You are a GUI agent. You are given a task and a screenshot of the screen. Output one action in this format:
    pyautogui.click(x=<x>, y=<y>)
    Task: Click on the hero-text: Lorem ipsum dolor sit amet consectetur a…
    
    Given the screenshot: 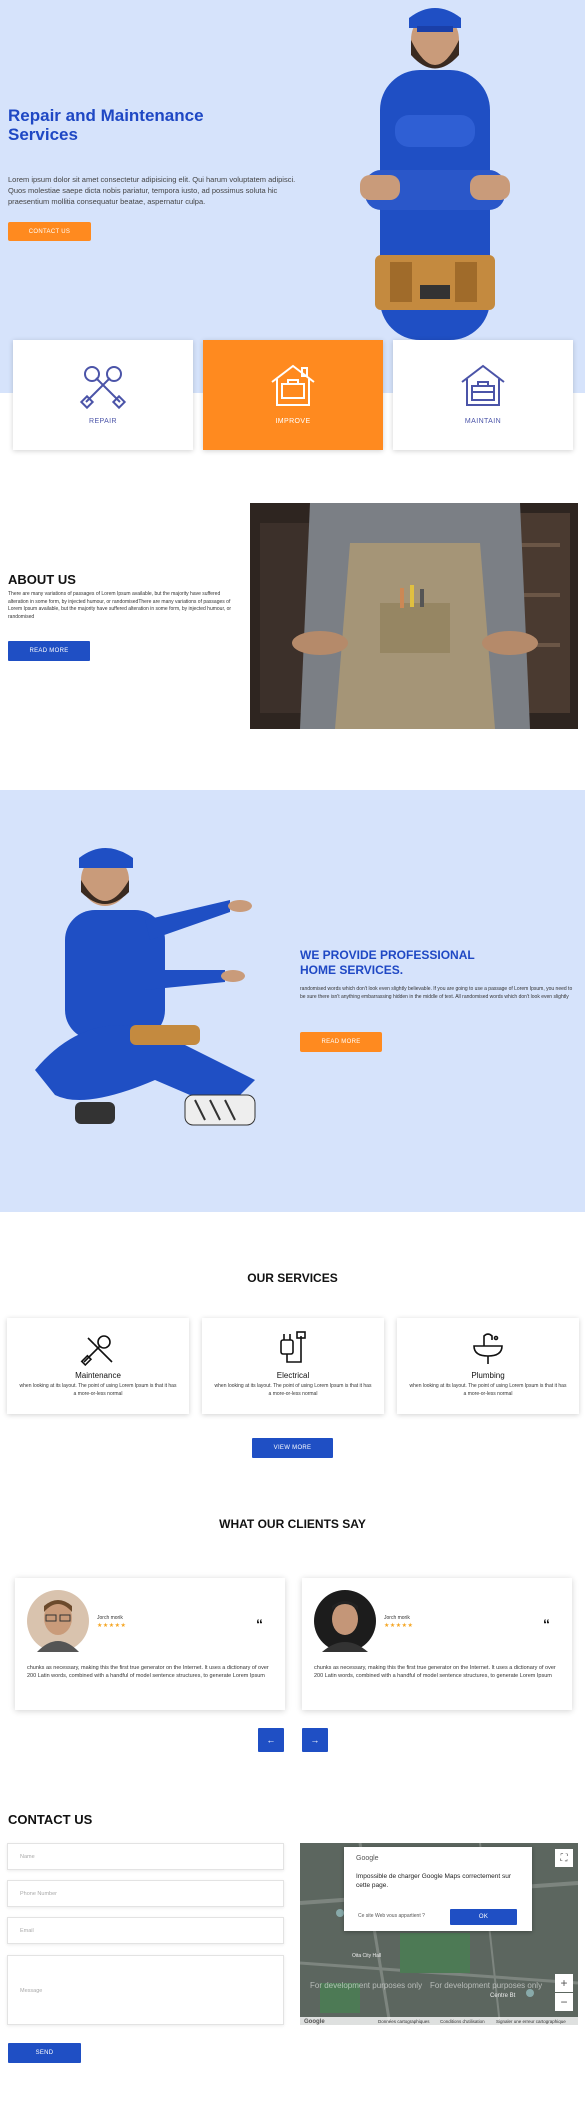 What is the action you would take?
    pyautogui.click(x=152, y=190)
    